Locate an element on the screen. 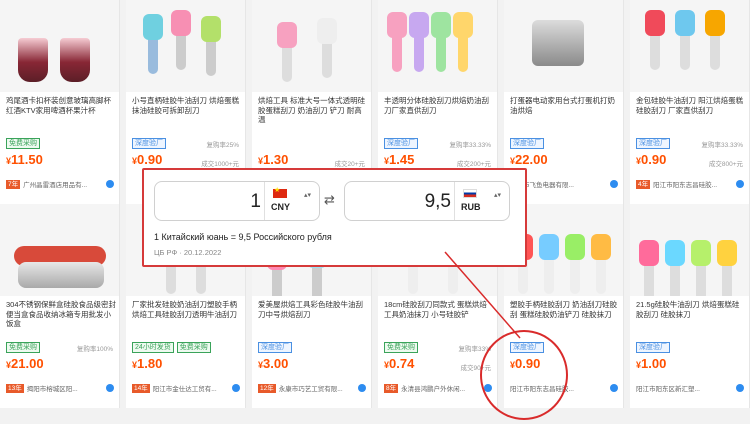 The image size is (750, 424). annotation-pointer-line is located at coordinates (482, 295).